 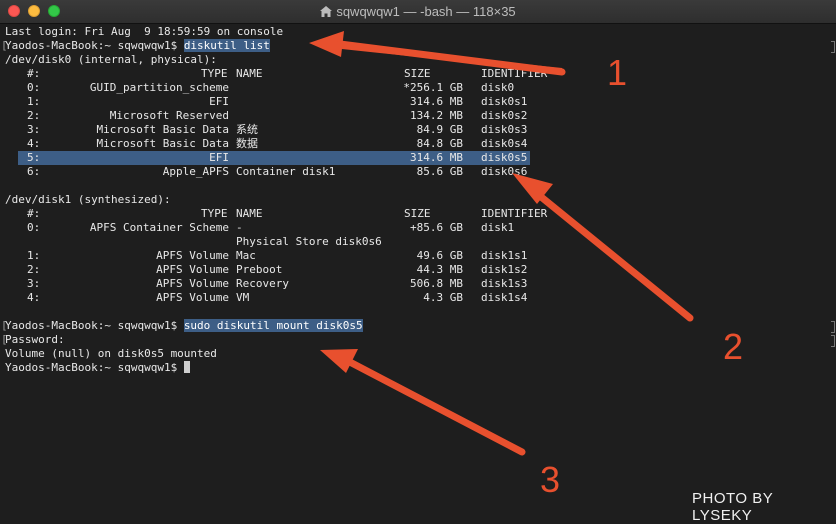 What do you see at coordinates (504, 115) in the screenshot?
I see `cell-id: disk0s2` at bounding box center [504, 115].